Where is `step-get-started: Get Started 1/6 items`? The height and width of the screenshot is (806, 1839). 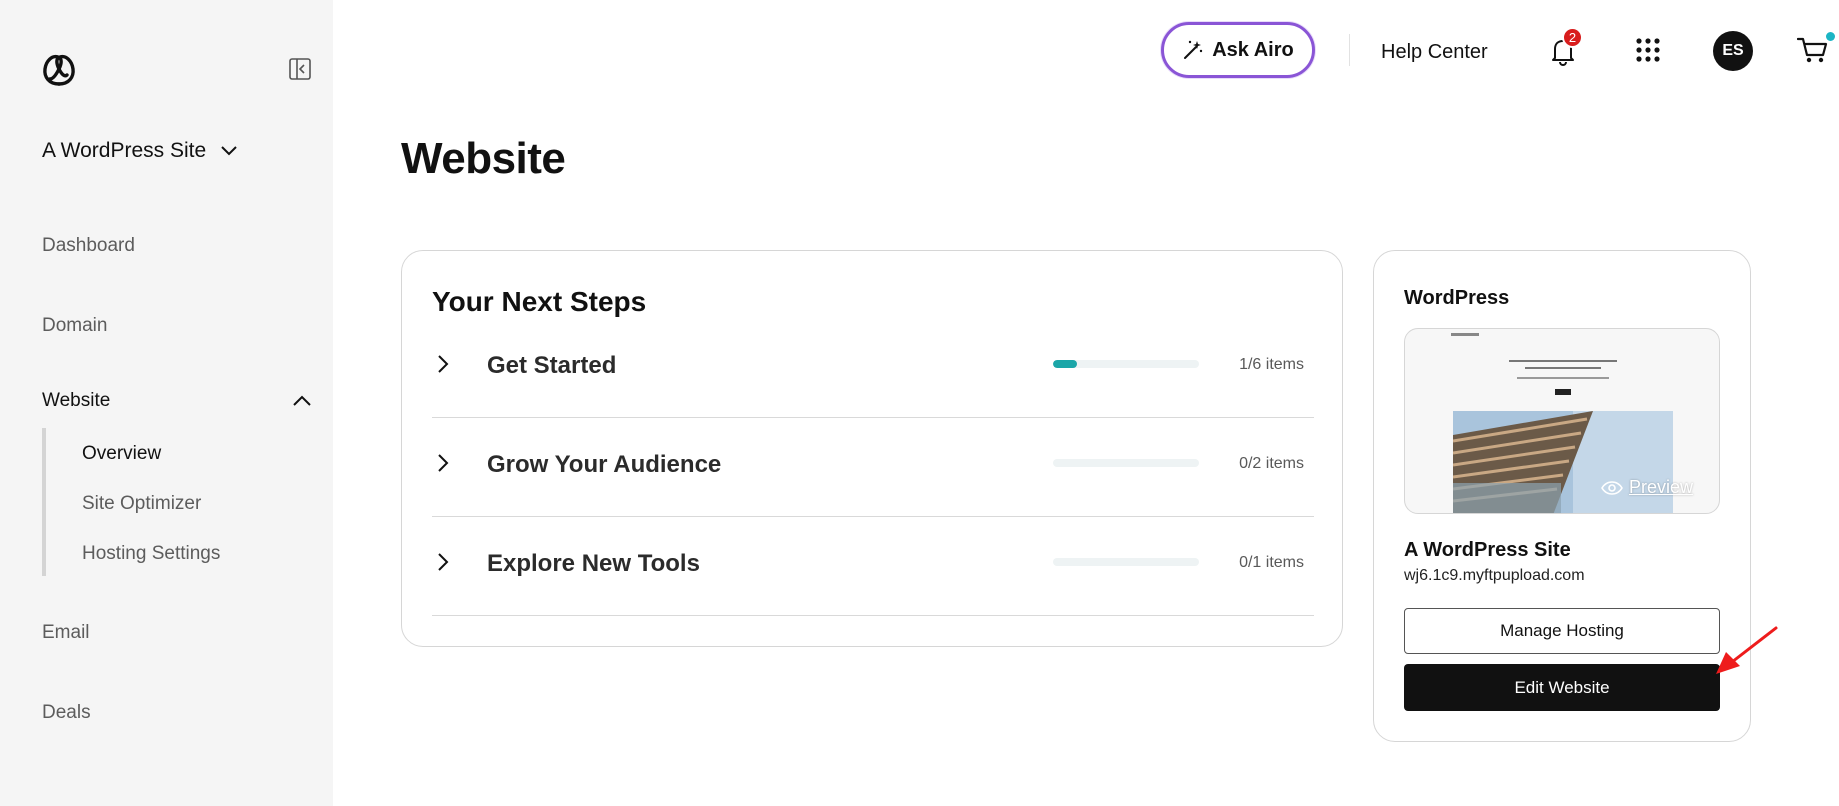
step-get-started: Get Started 1/6 items is located at coordinates (873, 368).